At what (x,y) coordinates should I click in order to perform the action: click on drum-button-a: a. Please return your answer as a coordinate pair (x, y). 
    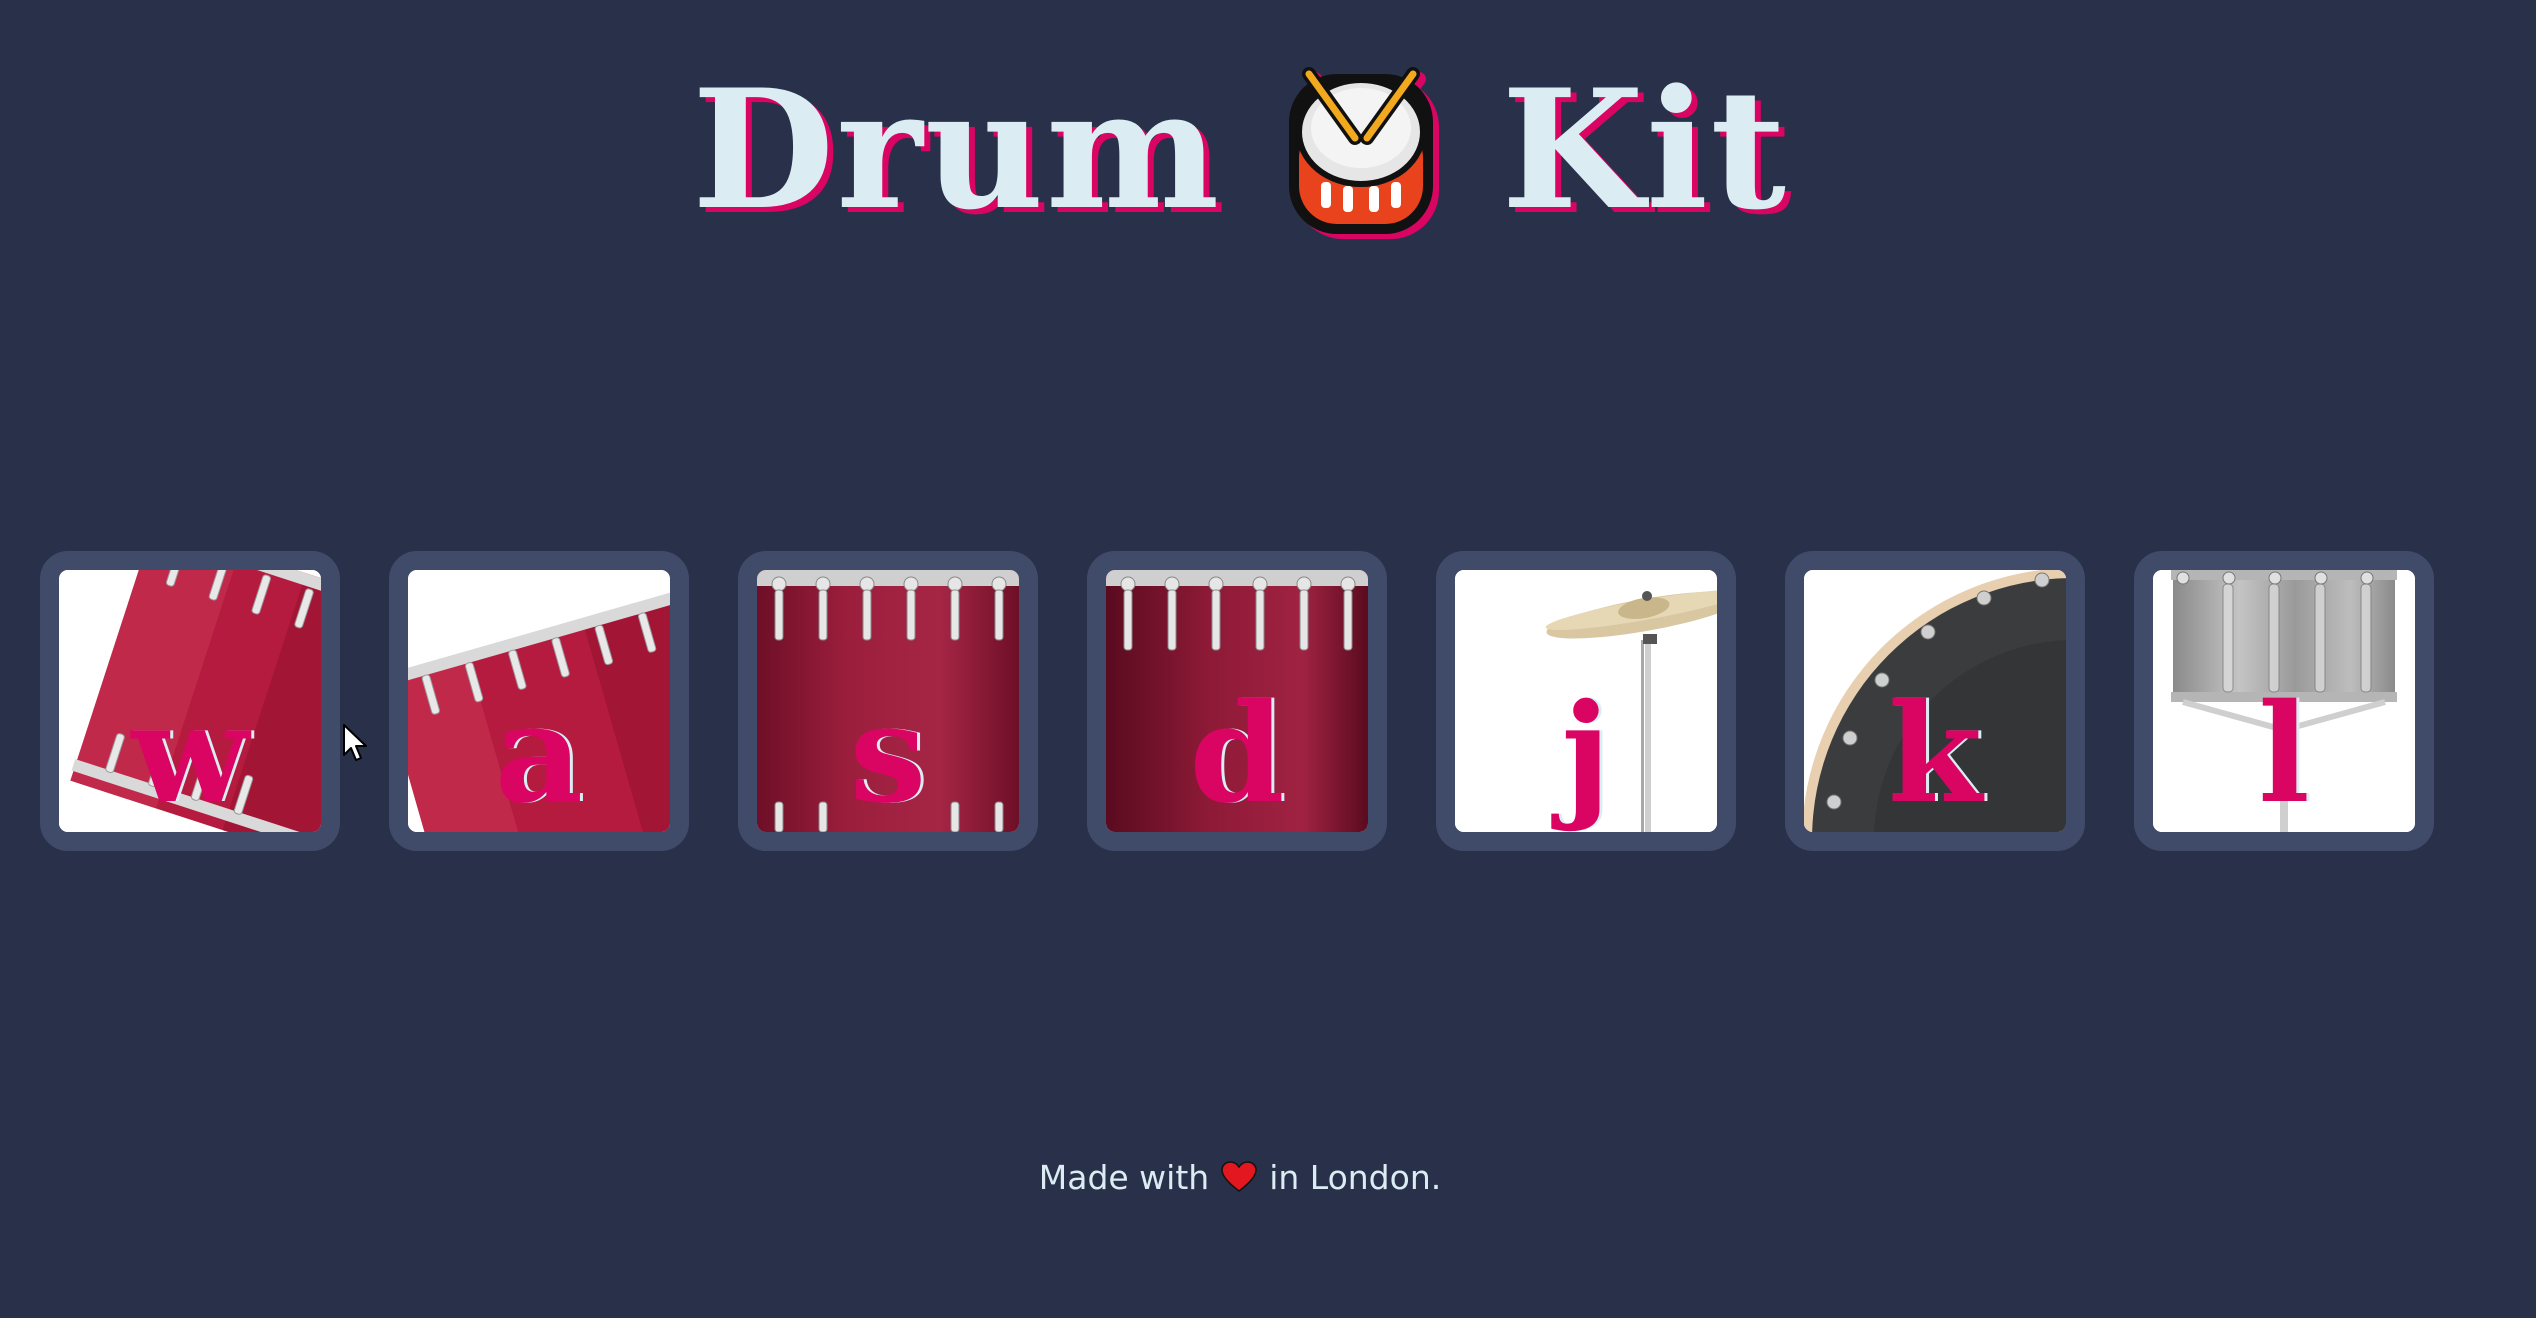
    Looking at the image, I should click on (539, 701).